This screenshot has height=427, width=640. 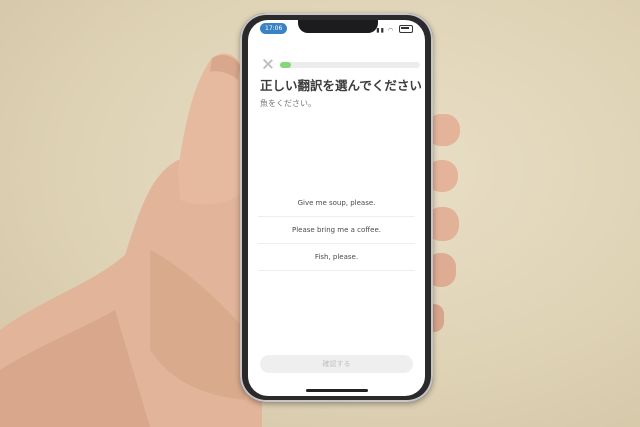 What do you see at coordinates (274, 28) in the screenshot?
I see `status-time: 17:06` at bounding box center [274, 28].